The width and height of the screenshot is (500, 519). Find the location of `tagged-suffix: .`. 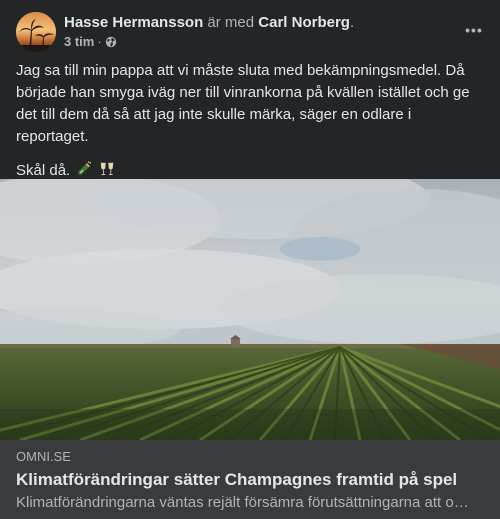

tagged-suffix: . is located at coordinates (352, 22).